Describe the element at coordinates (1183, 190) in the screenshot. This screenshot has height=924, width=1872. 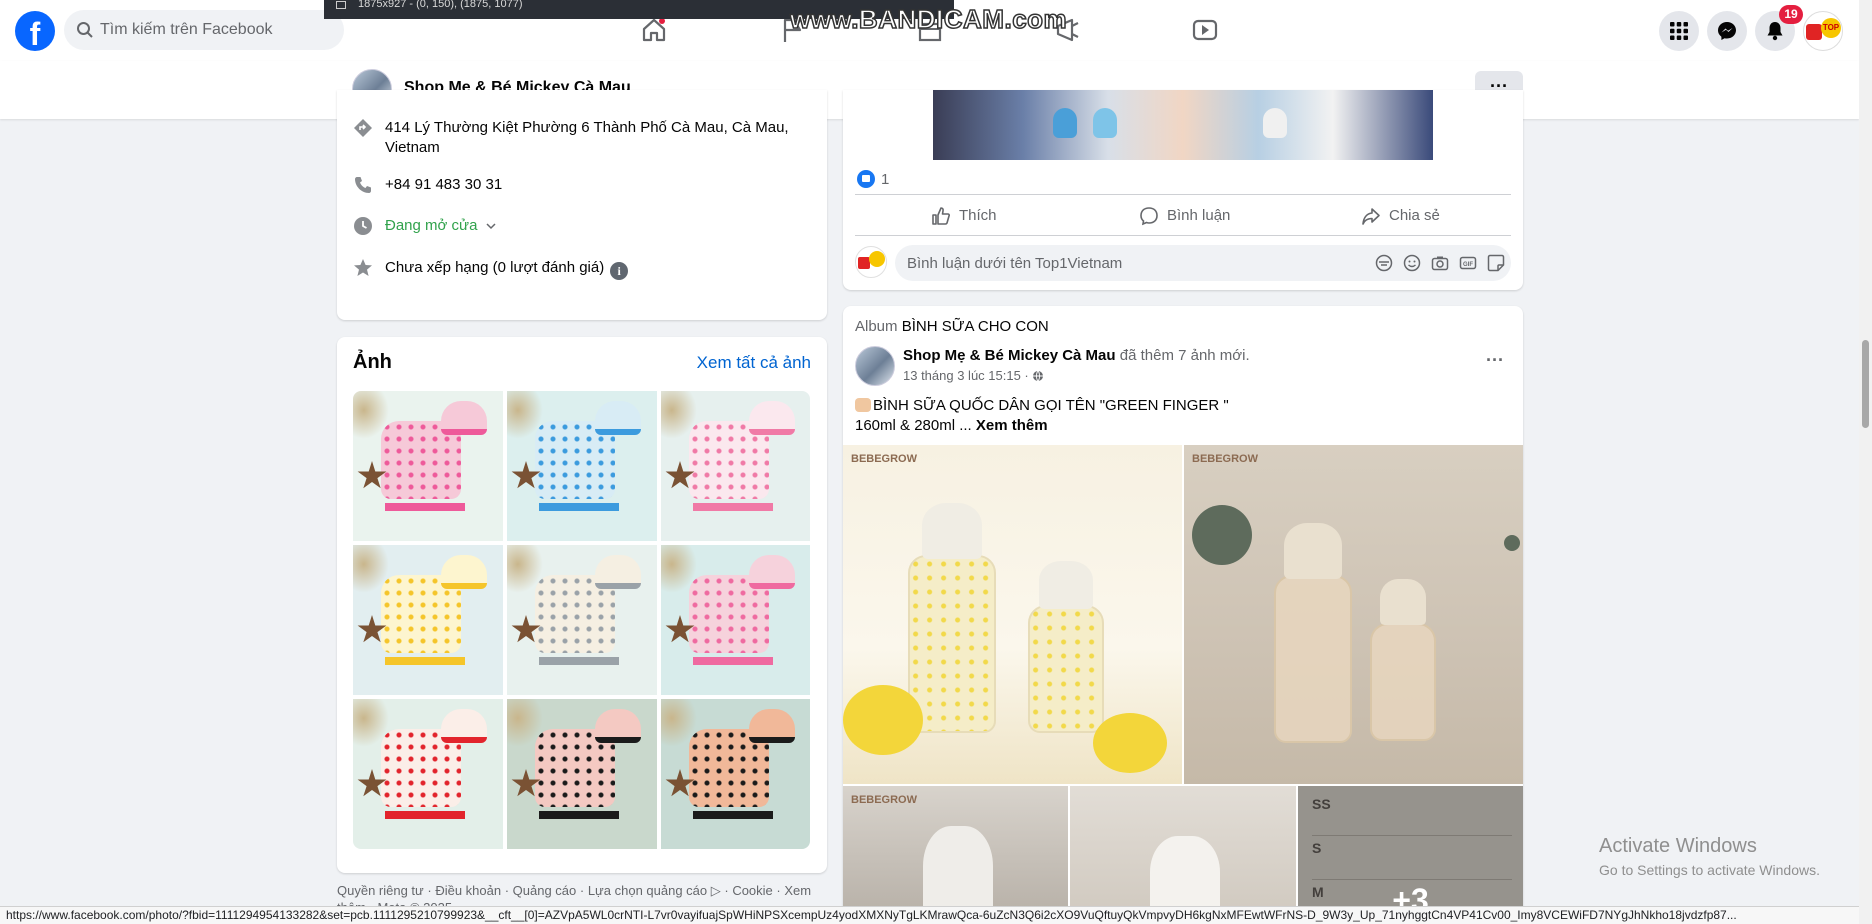
I see `post-card: 1 Thích Bình luận Chia sẻ GIF` at that location.